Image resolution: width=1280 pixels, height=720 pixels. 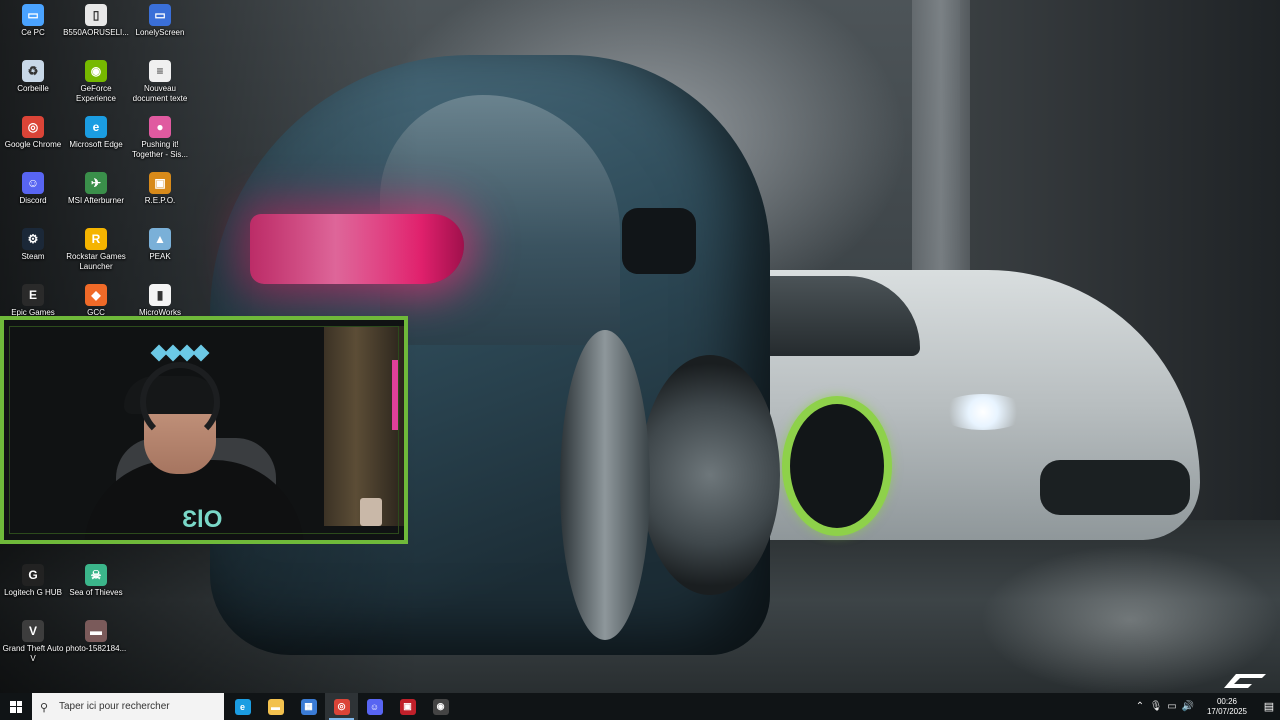 I want to click on taskbar-app-file-explorer: ▬, so click(x=275, y=706).